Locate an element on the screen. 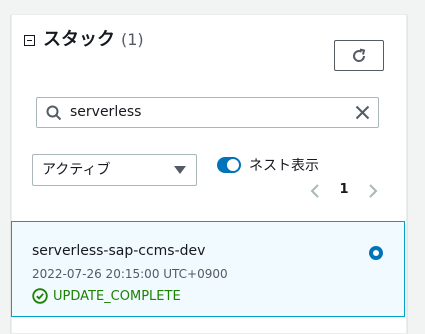  search-input is located at coordinates (205, 112).